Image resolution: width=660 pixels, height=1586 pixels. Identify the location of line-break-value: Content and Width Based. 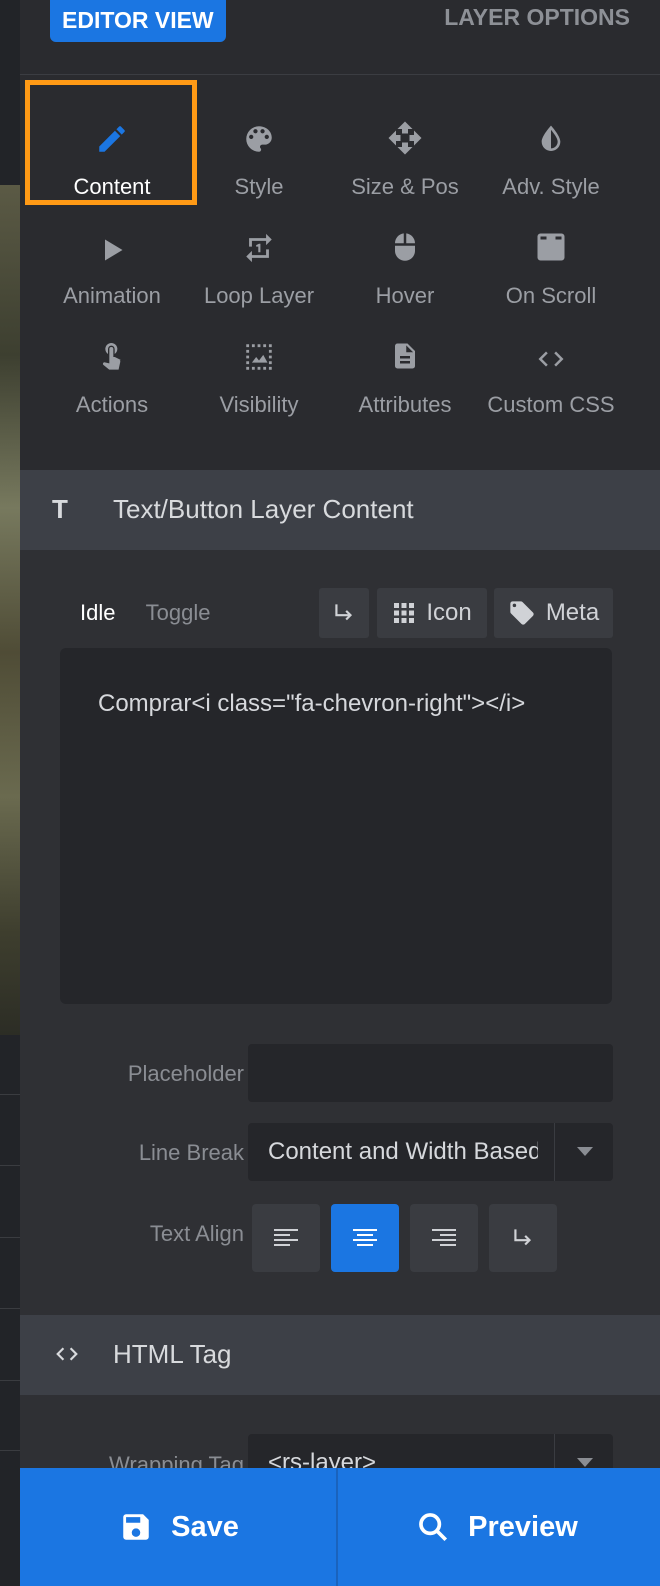
(403, 1151).